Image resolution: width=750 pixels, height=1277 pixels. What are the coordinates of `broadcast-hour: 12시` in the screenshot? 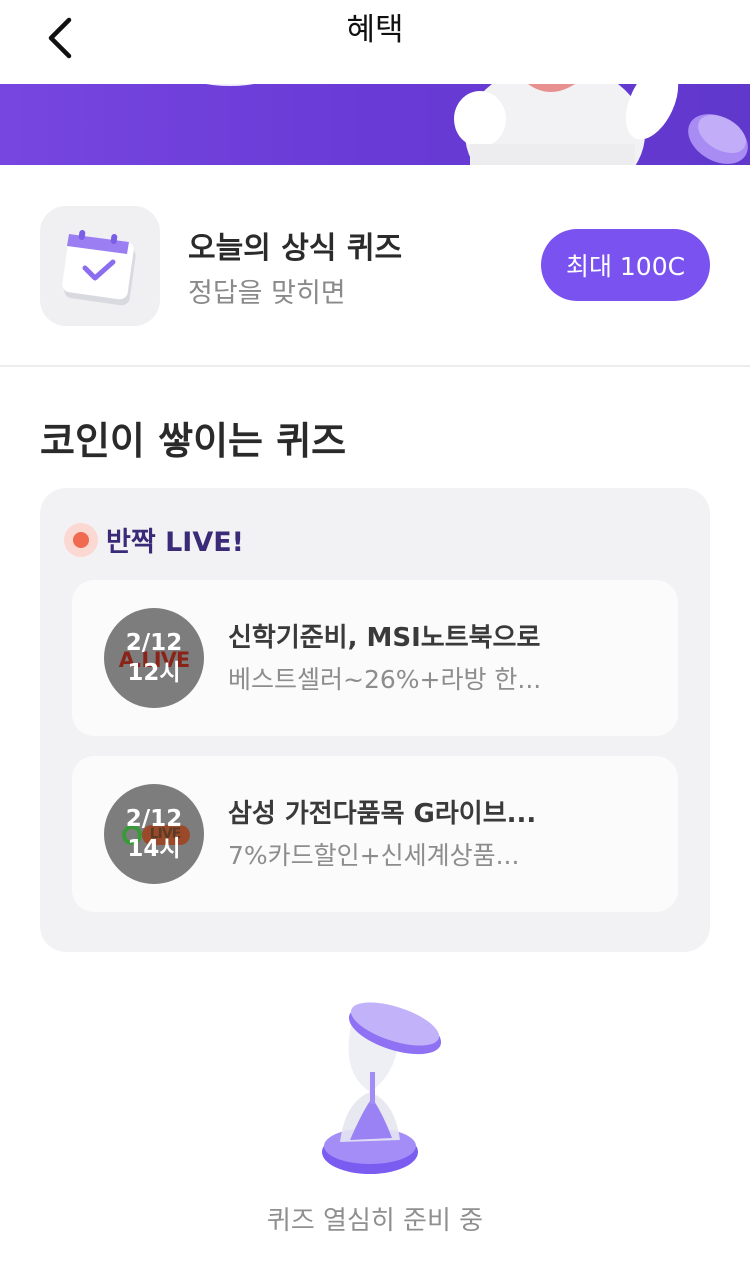 It's located at (154, 673).